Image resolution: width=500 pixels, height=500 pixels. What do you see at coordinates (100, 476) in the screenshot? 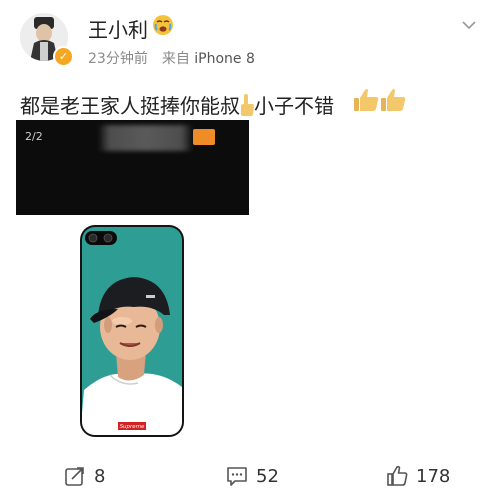
I see `repost-count: 8` at bounding box center [100, 476].